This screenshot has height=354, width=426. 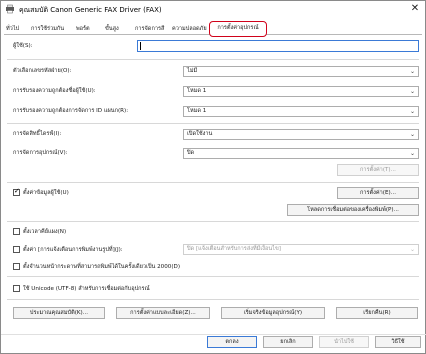 What do you see at coordinates (16, 266) in the screenshot?
I see `page-limit-checkbox` at bounding box center [16, 266].